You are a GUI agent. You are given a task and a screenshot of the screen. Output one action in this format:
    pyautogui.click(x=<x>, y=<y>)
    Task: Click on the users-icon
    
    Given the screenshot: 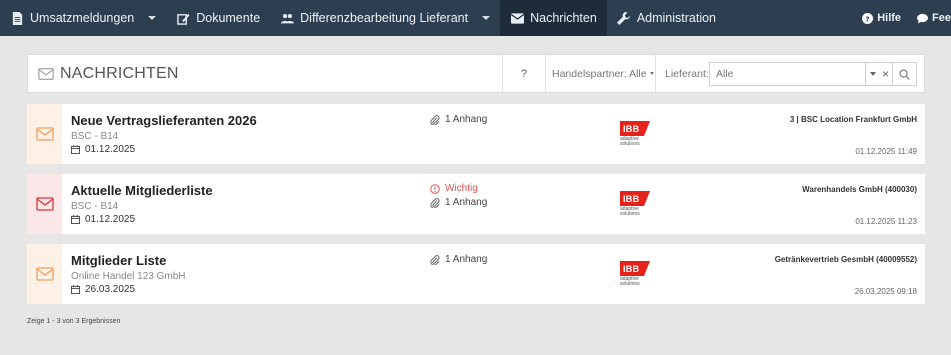 What is the action you would take?
    pyautogui.click(x=287, y=18)
    